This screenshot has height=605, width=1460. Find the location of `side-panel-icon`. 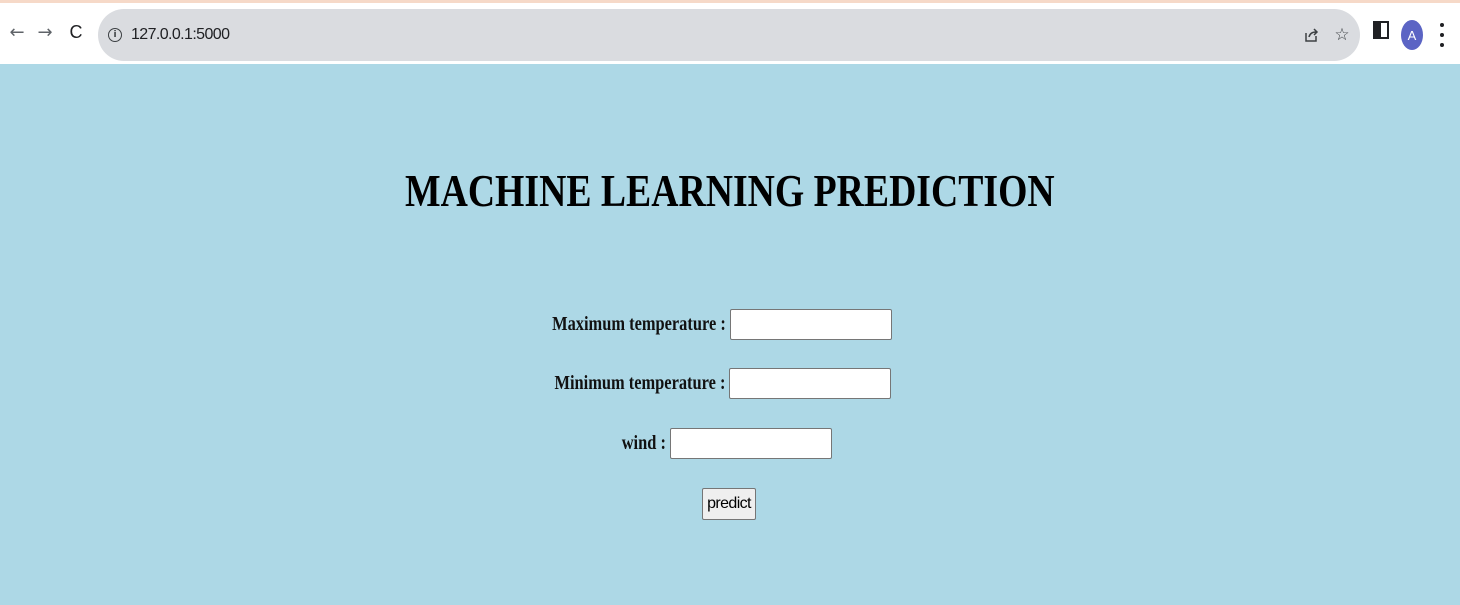

side-panel-icon is located at coordinates (1381, 30).